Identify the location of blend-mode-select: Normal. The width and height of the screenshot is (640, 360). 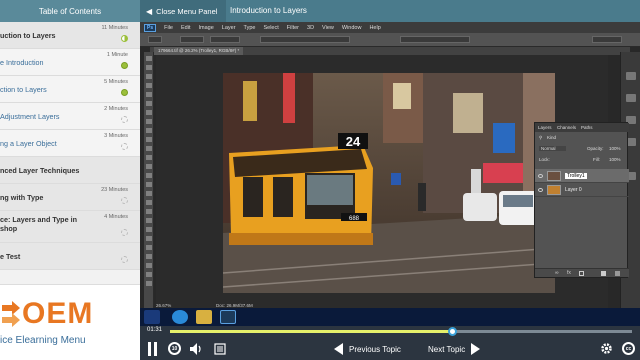
(552, 148).